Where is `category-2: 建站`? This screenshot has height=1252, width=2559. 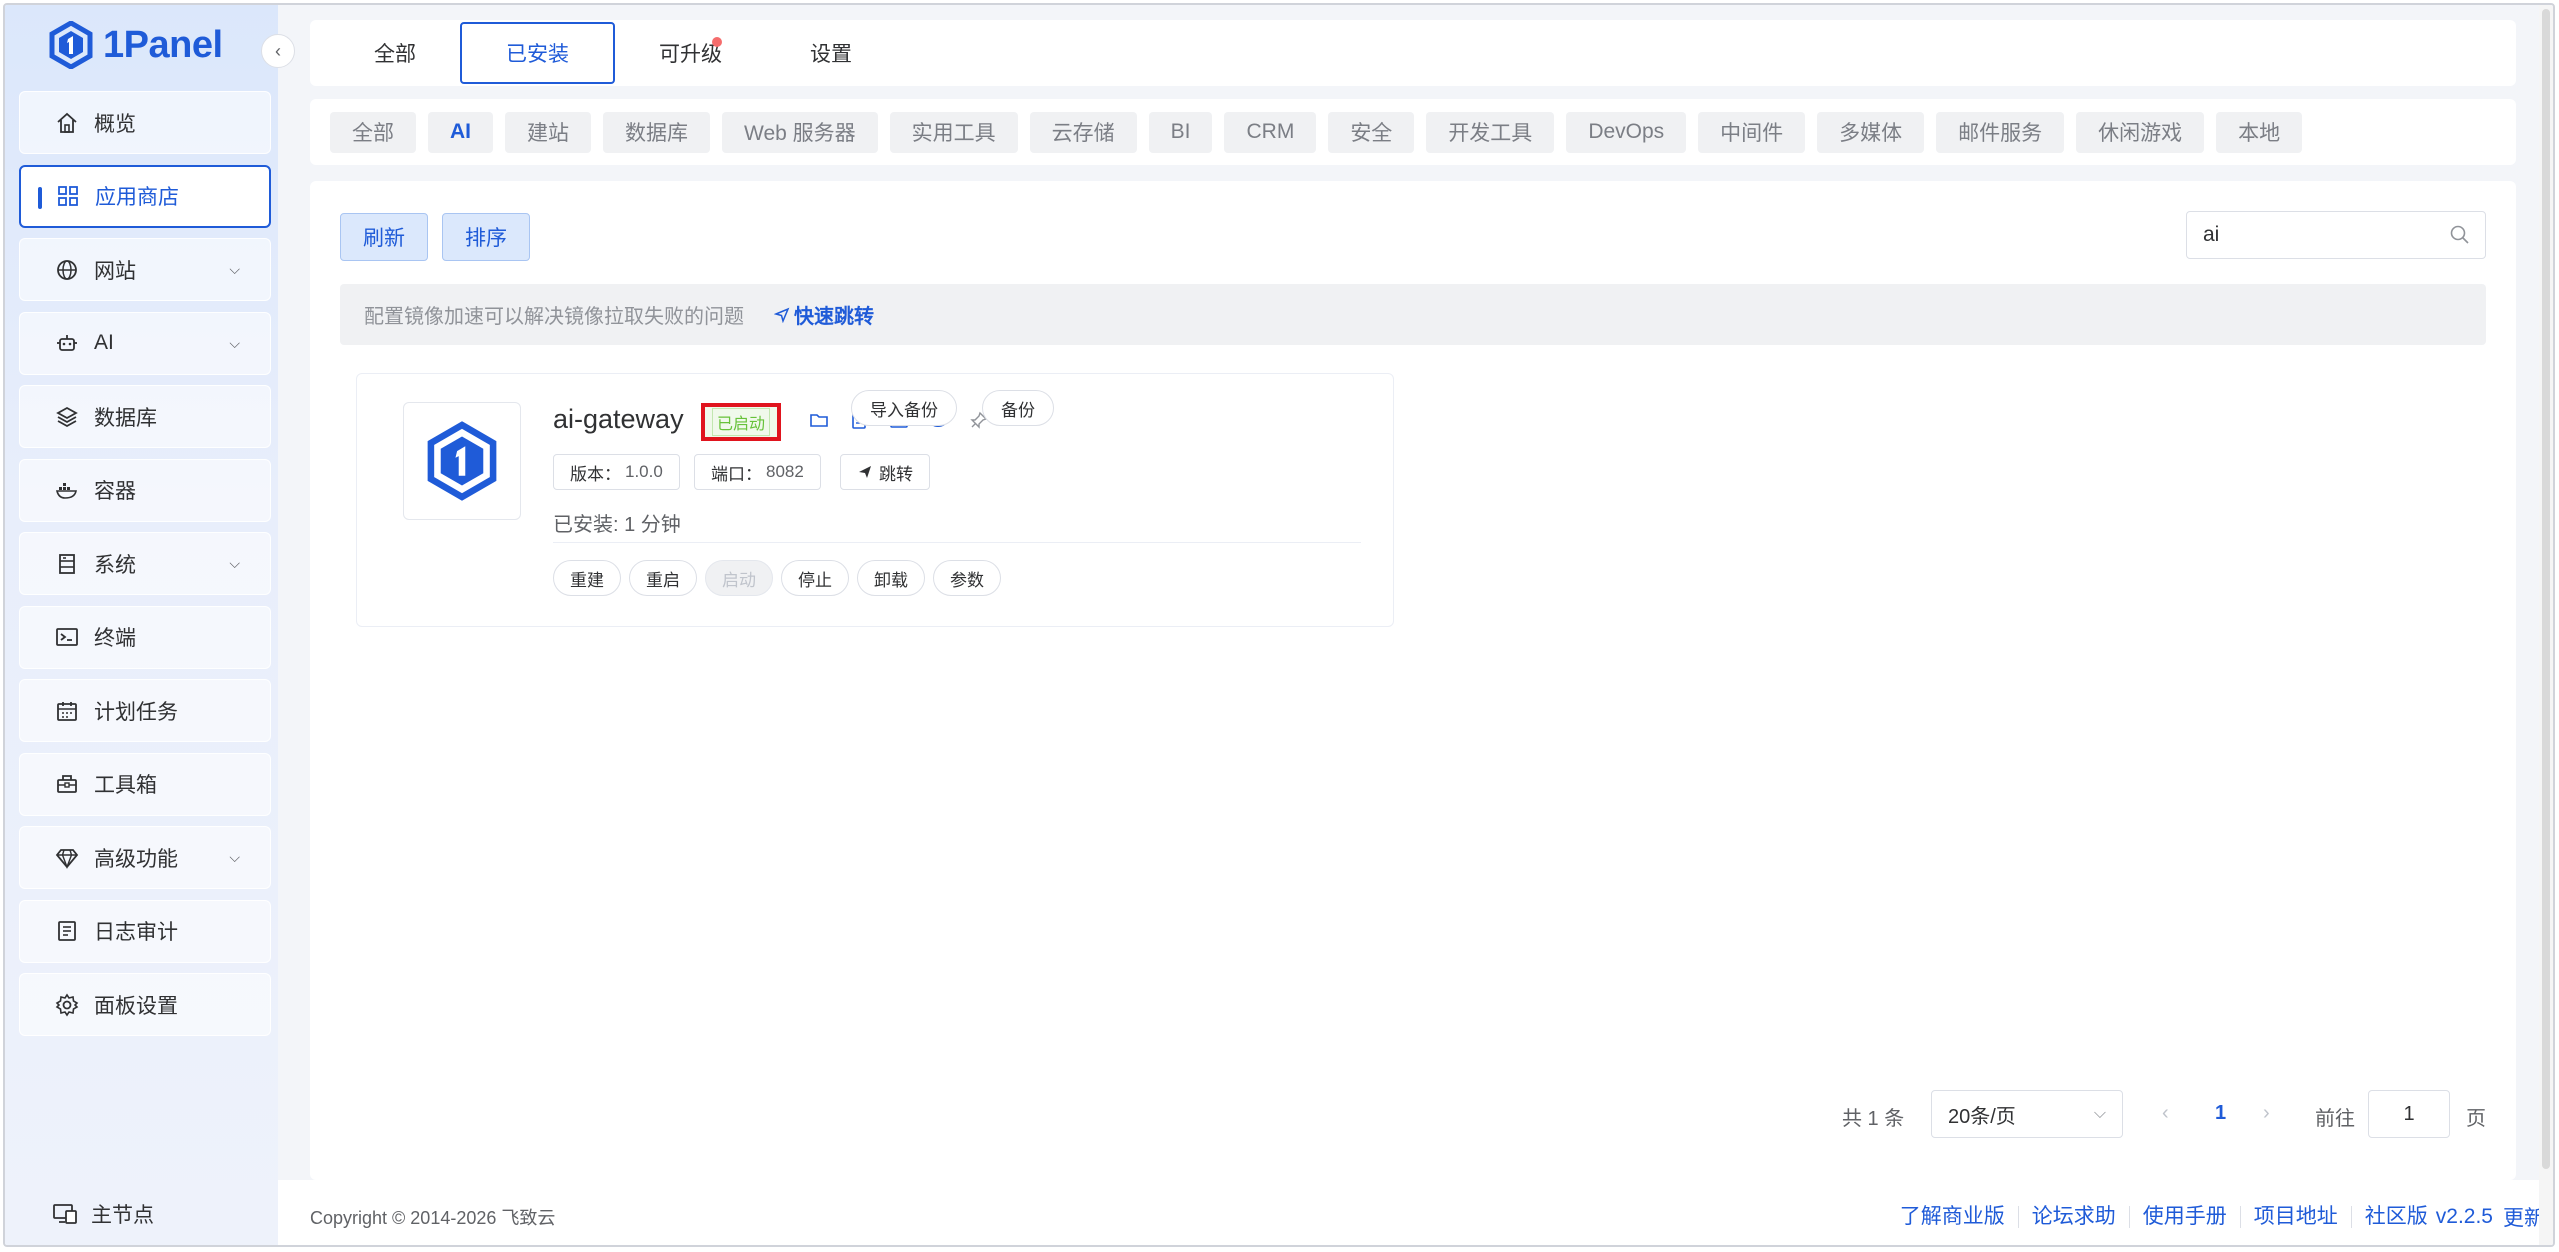 category-2: 建站 is located at coordinates (548, 132).